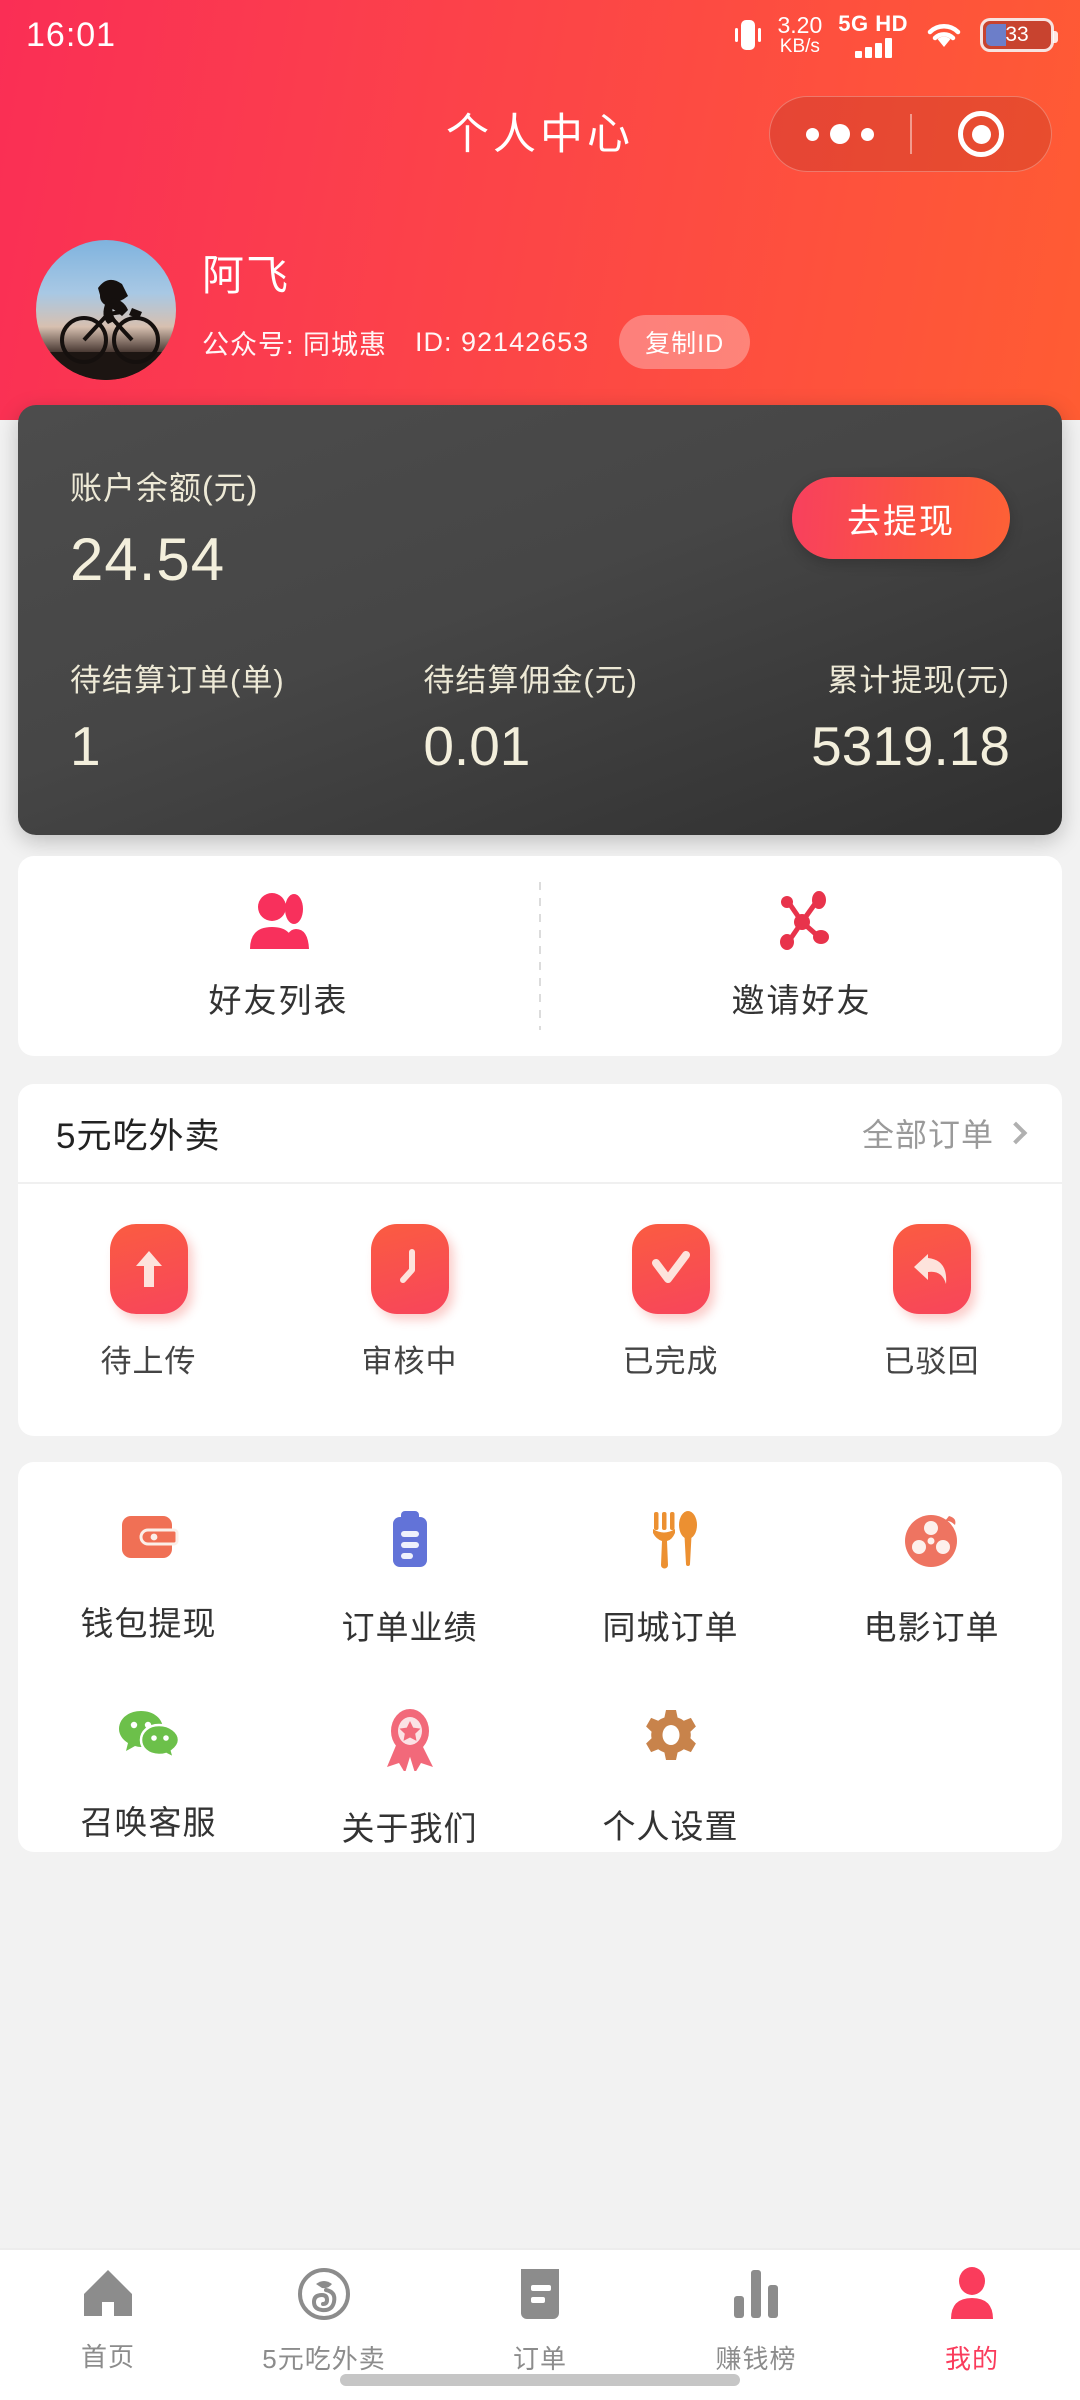 Image resolution: width=1080 pixels, height=2400 pixels. What do you see at coordinates (671, 1740) in the screenshot?
I see `gear-icon` at bounding box center [671, 1740].